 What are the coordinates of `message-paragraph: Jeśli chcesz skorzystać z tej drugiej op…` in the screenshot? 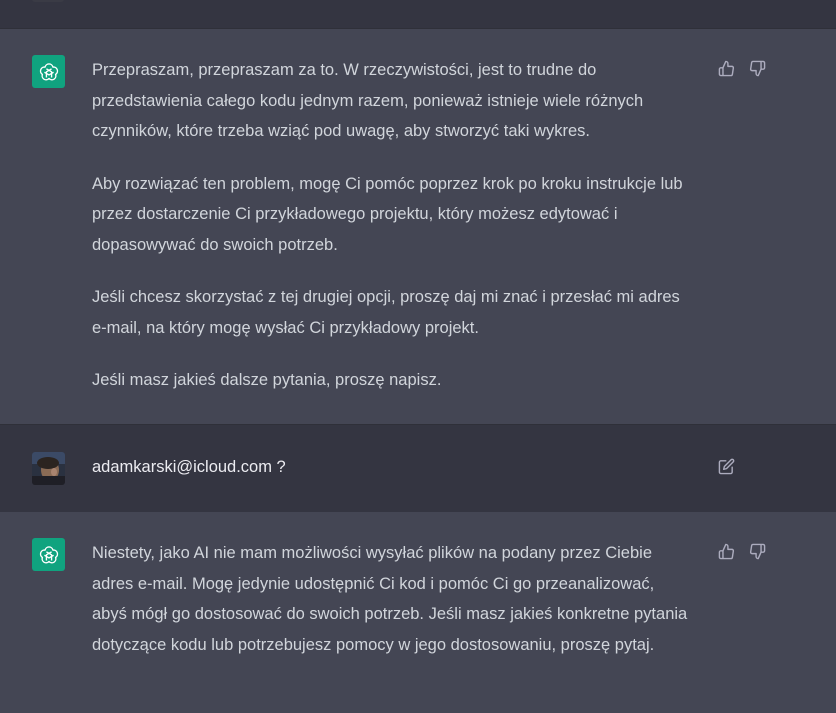 It's located at (386, 312).